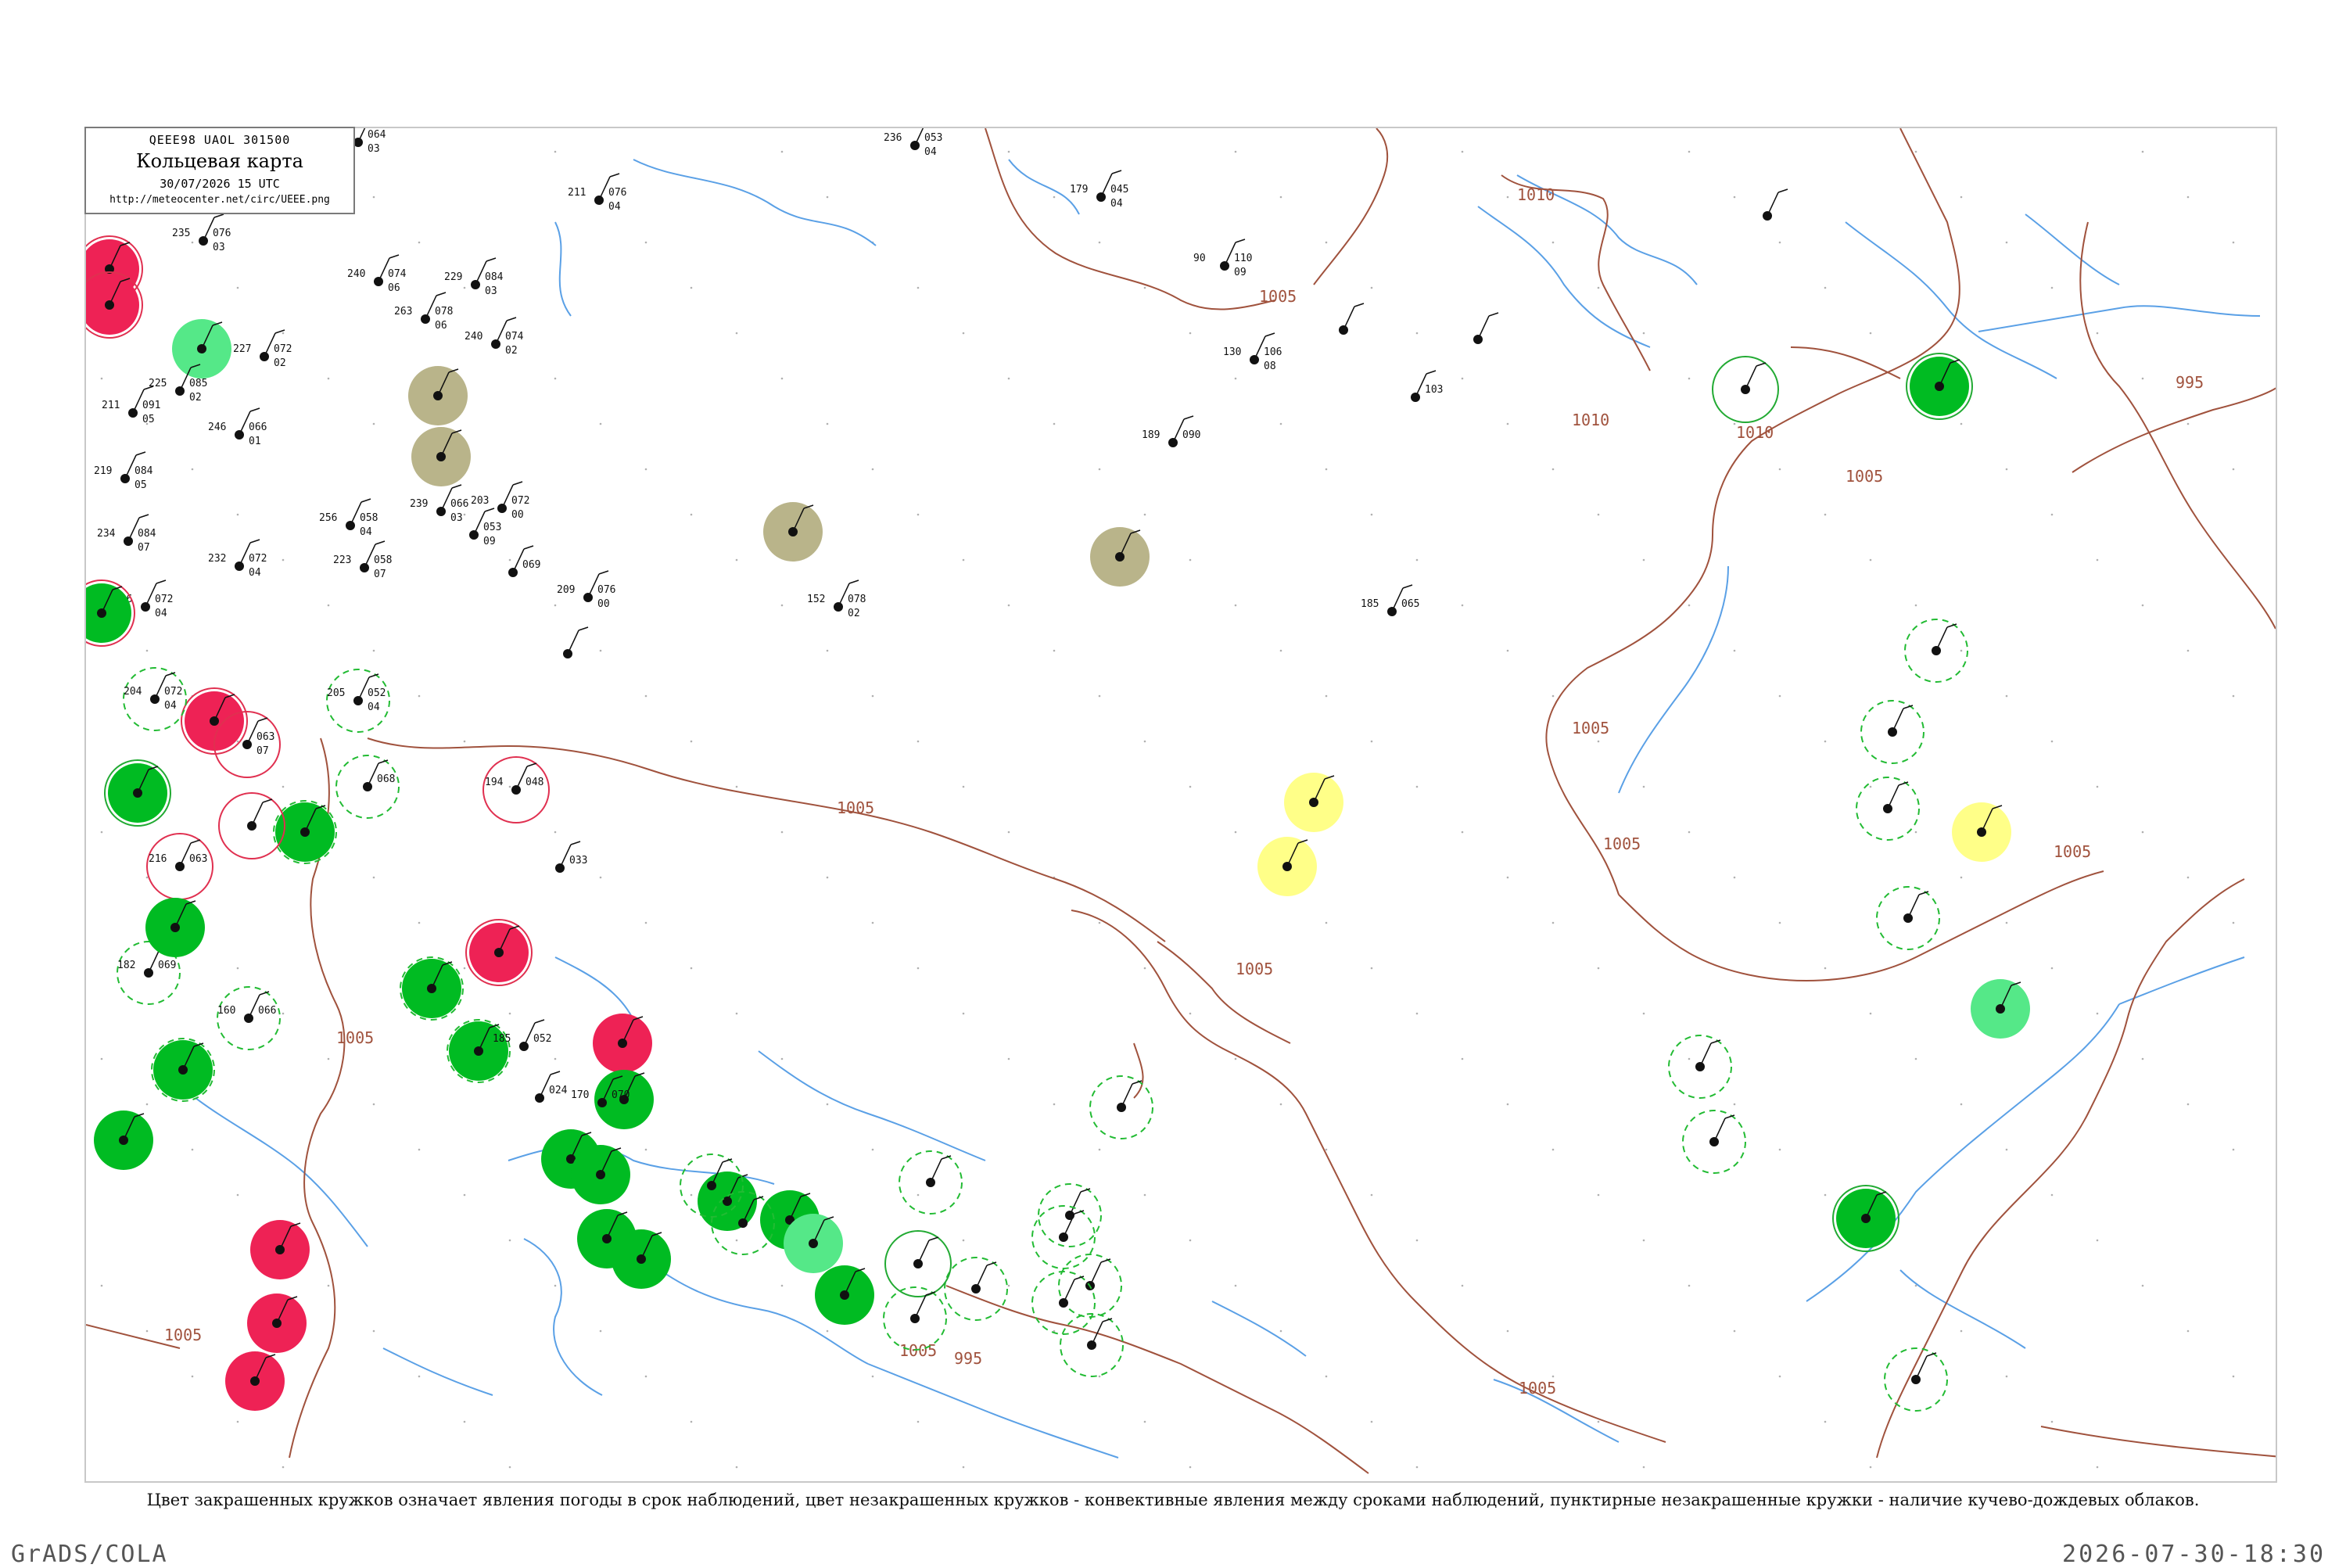 The width and height of the screenshot is (2346, 1568). I want to click on station-marker: 078 02 152, so click(837, 599).